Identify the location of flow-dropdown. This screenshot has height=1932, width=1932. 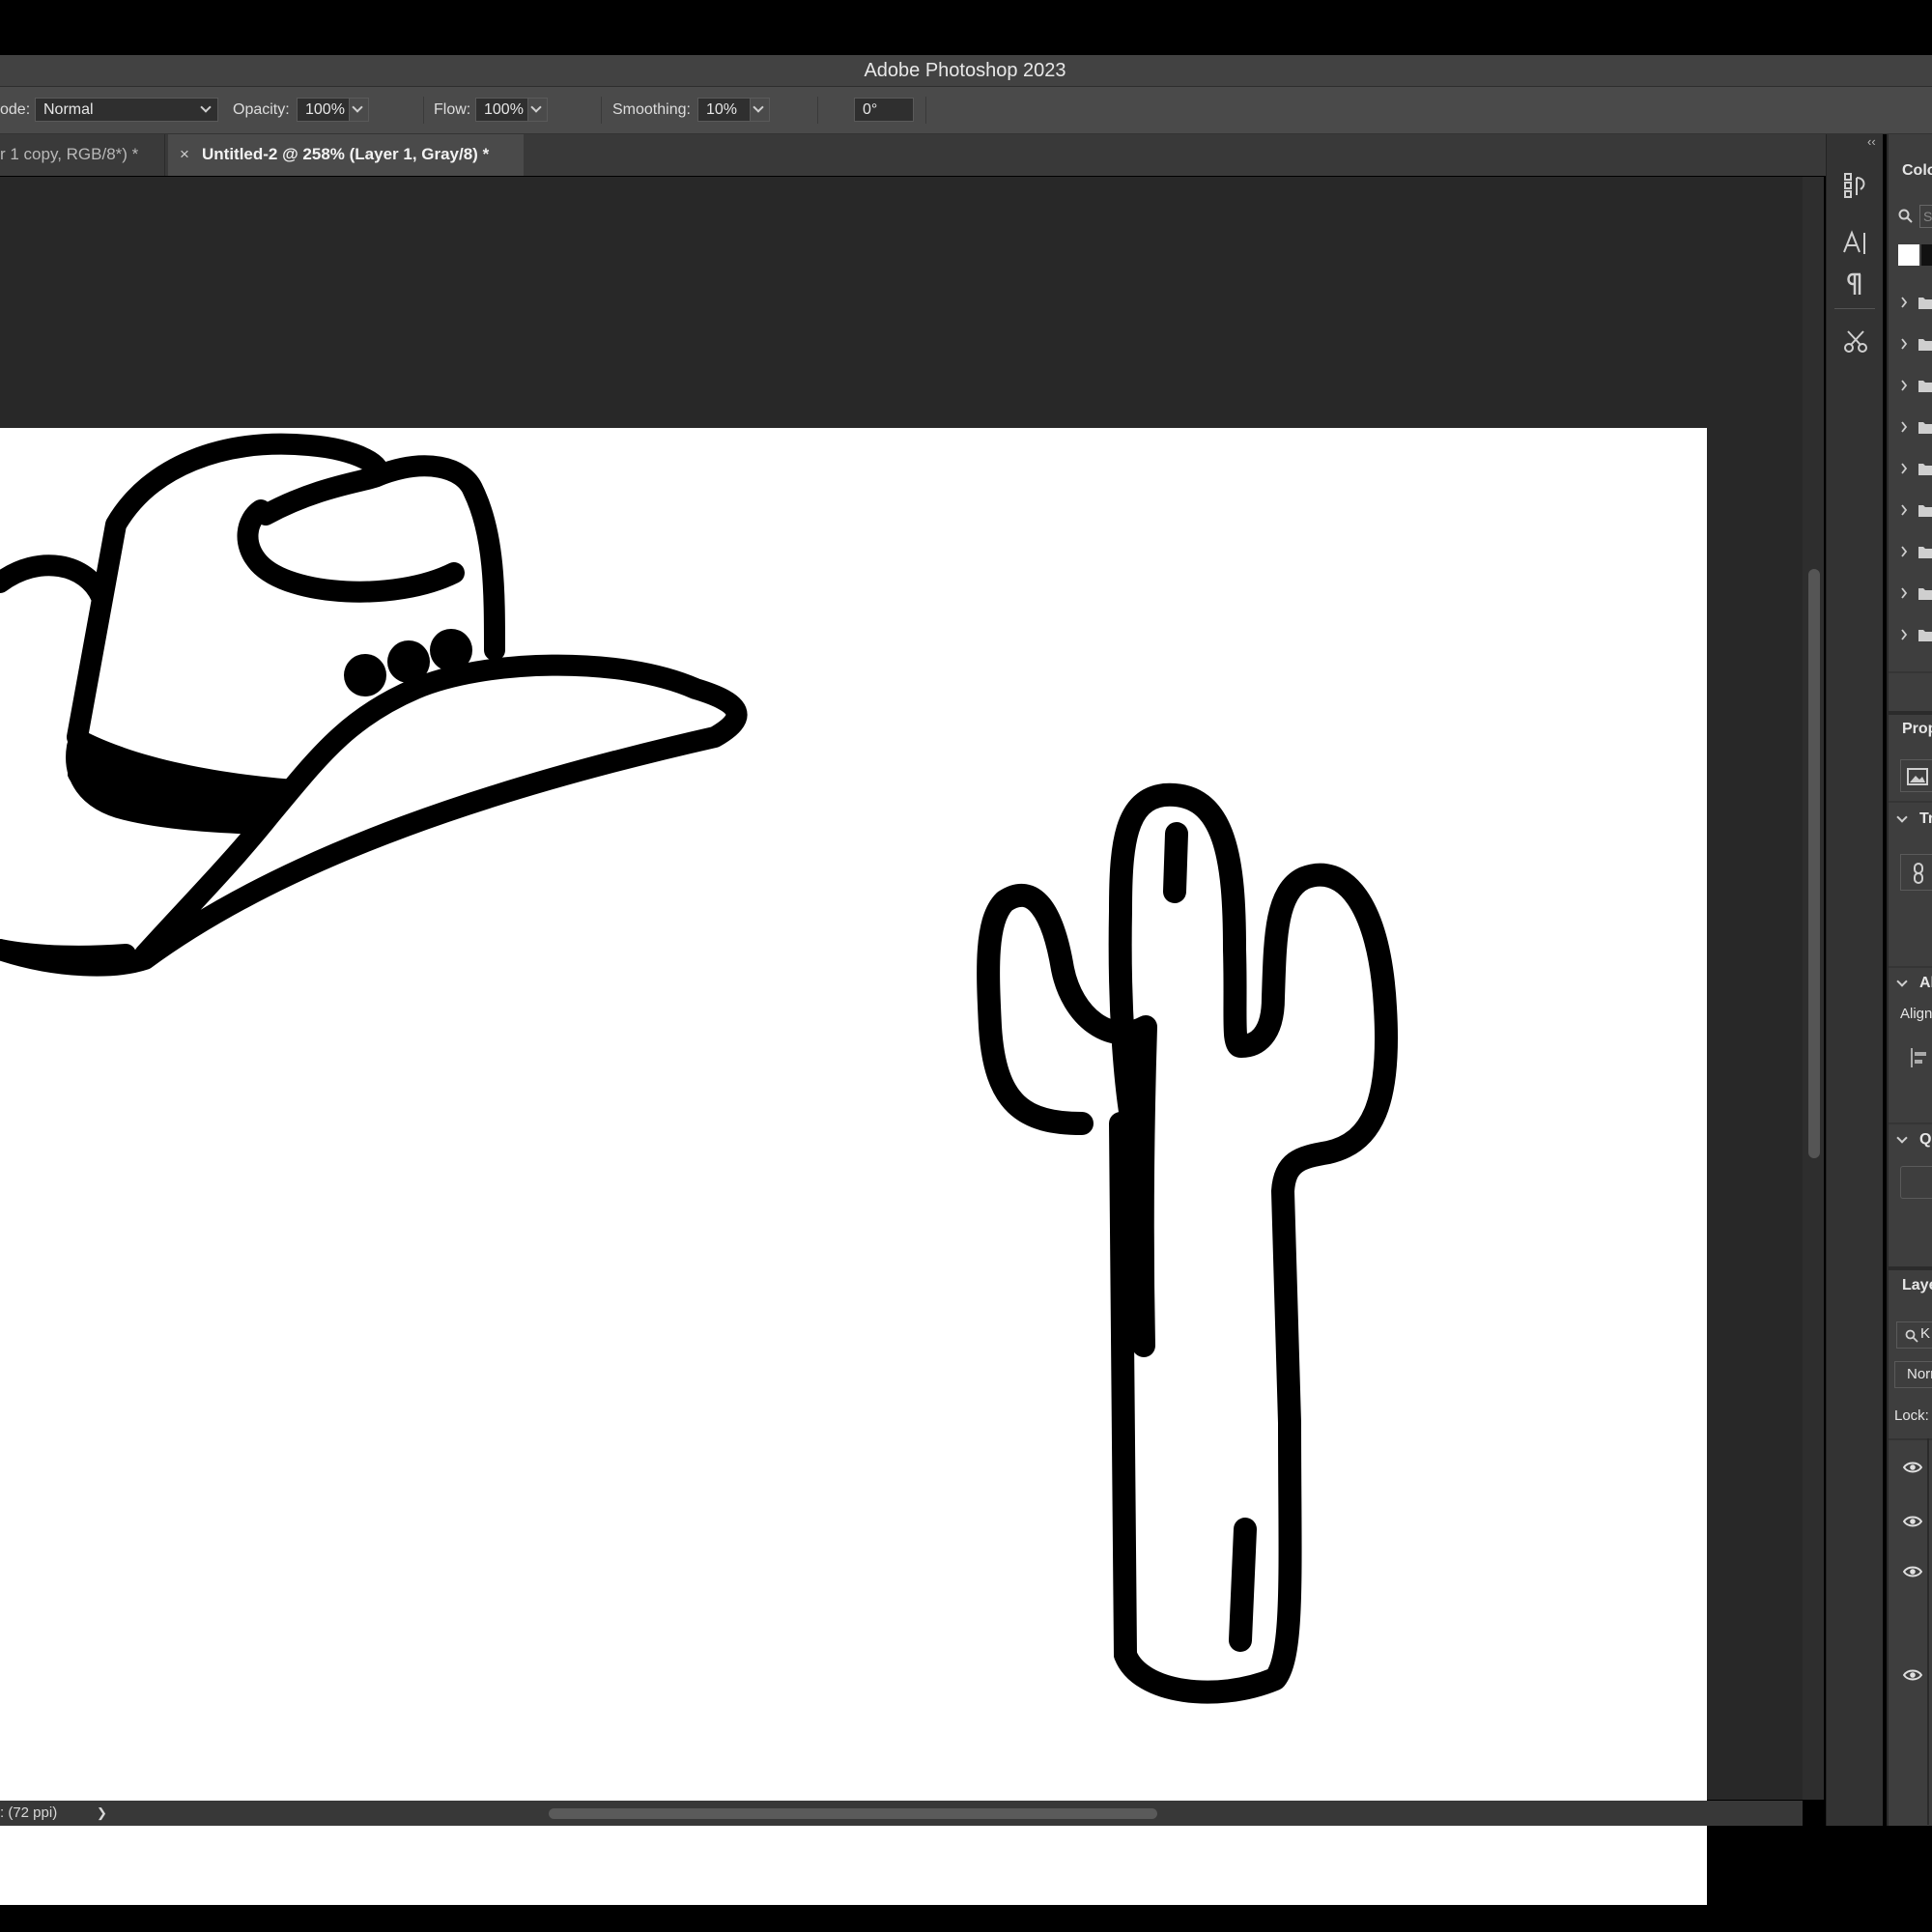
(538, 110).